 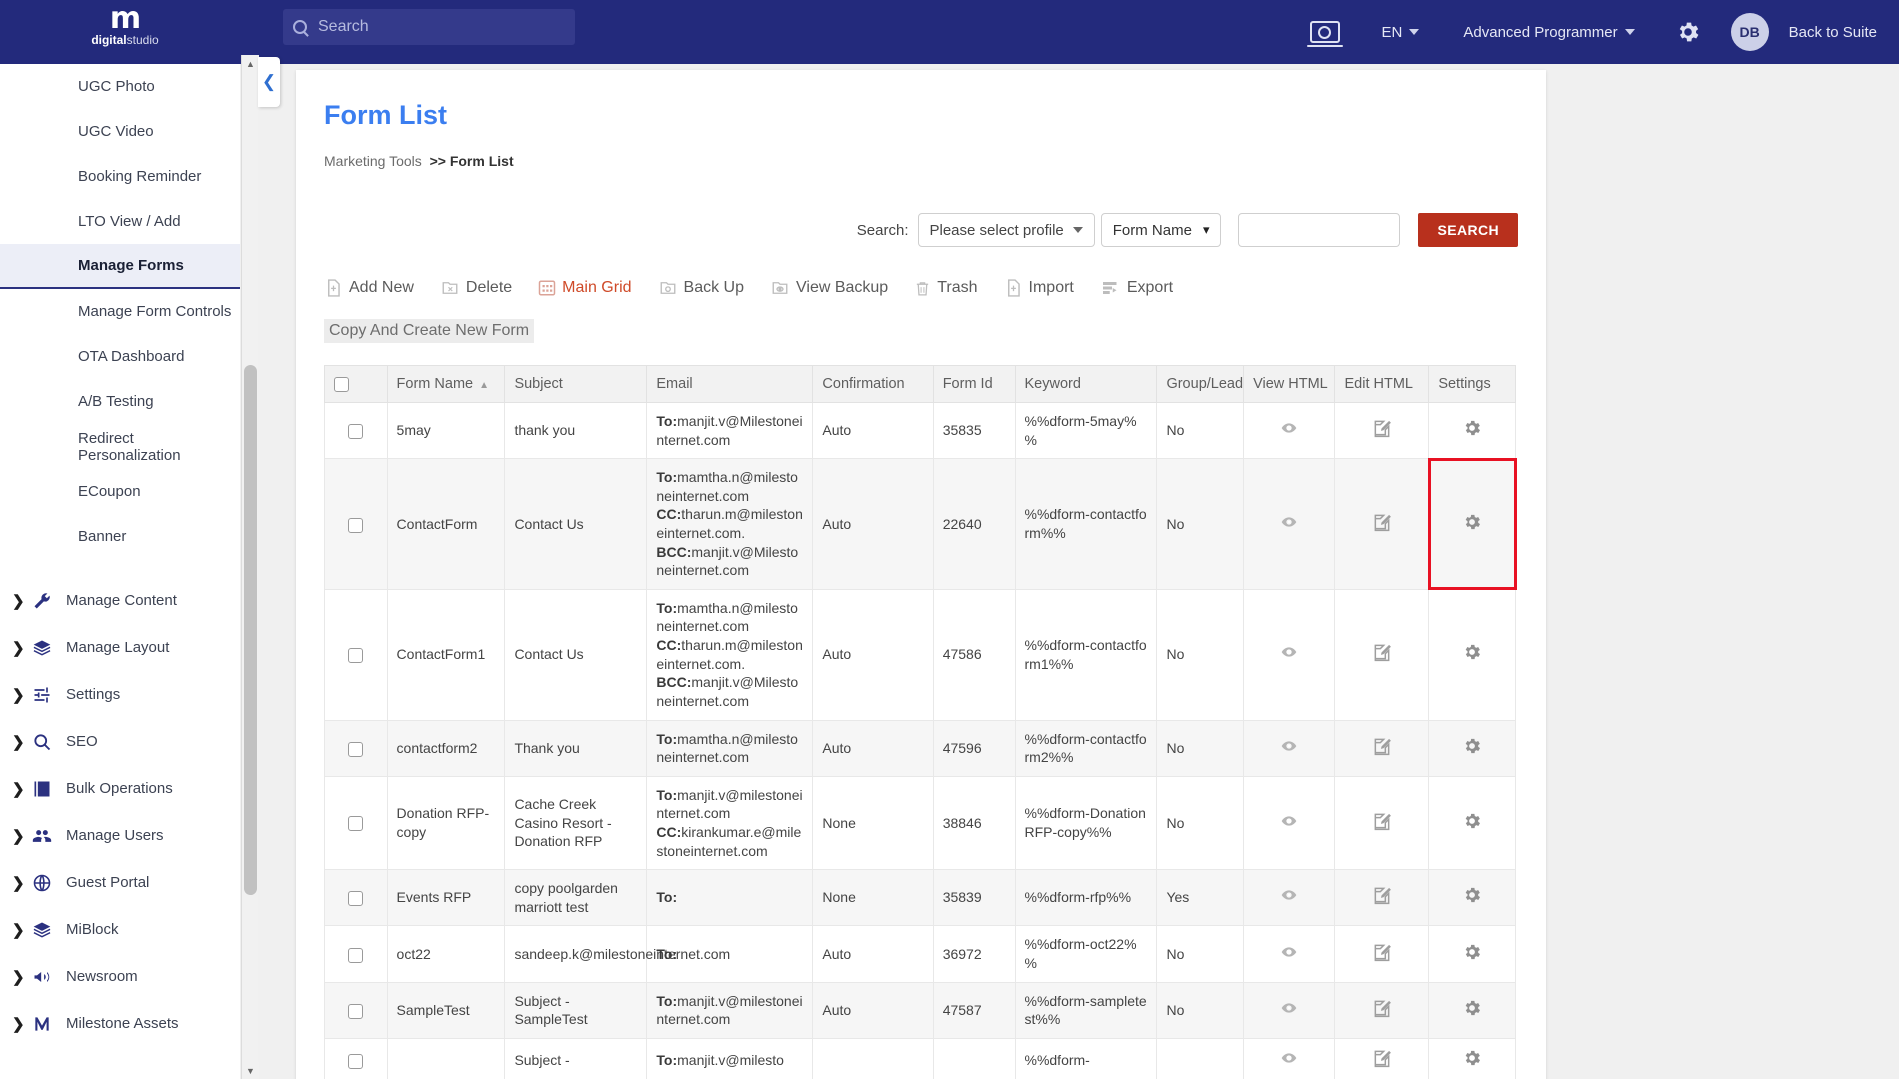 What do you see at coordinates (1161, 230) in the screenshot?
I see `field-select: Form Name ▾` at bounding box center [1161, 230].